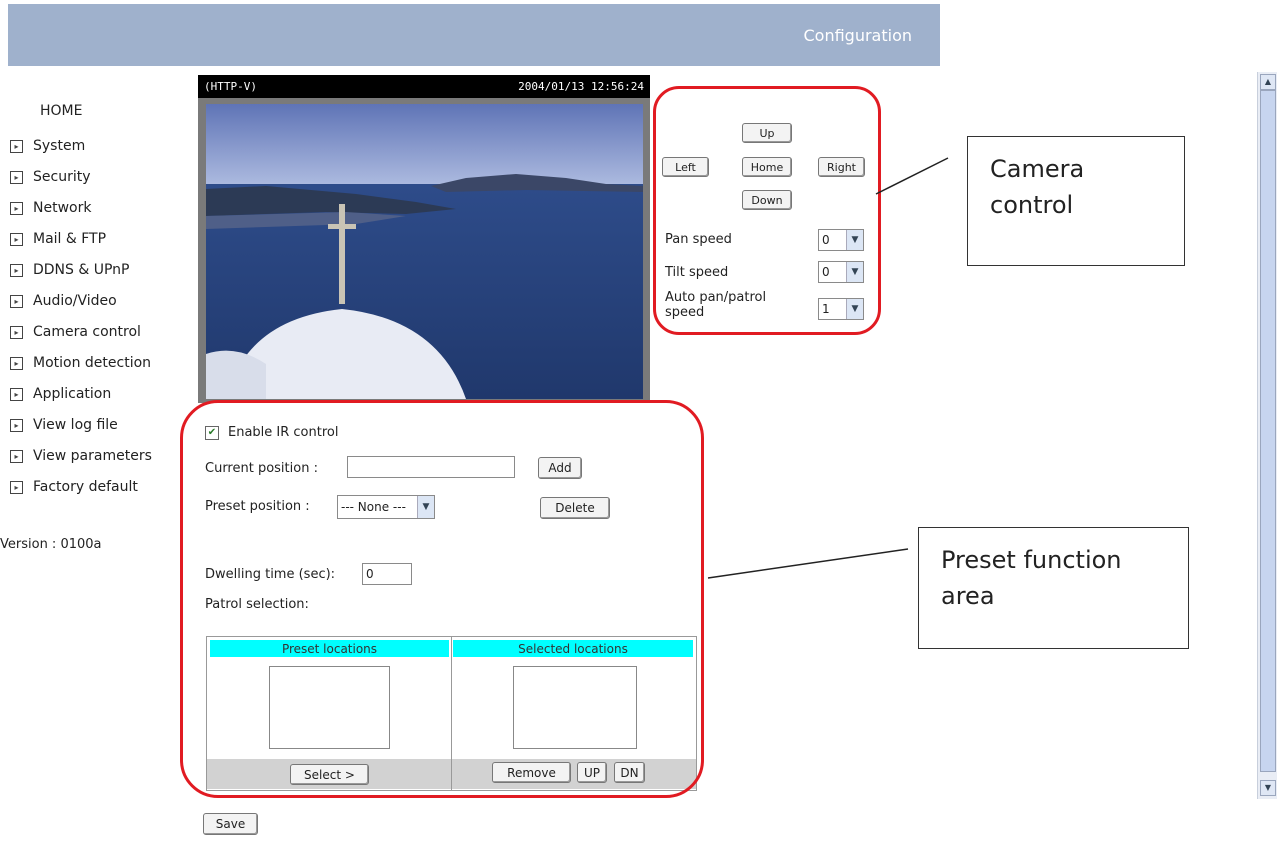  I want to click on preset-callout-line1: Preset function, so click(1031, 560).